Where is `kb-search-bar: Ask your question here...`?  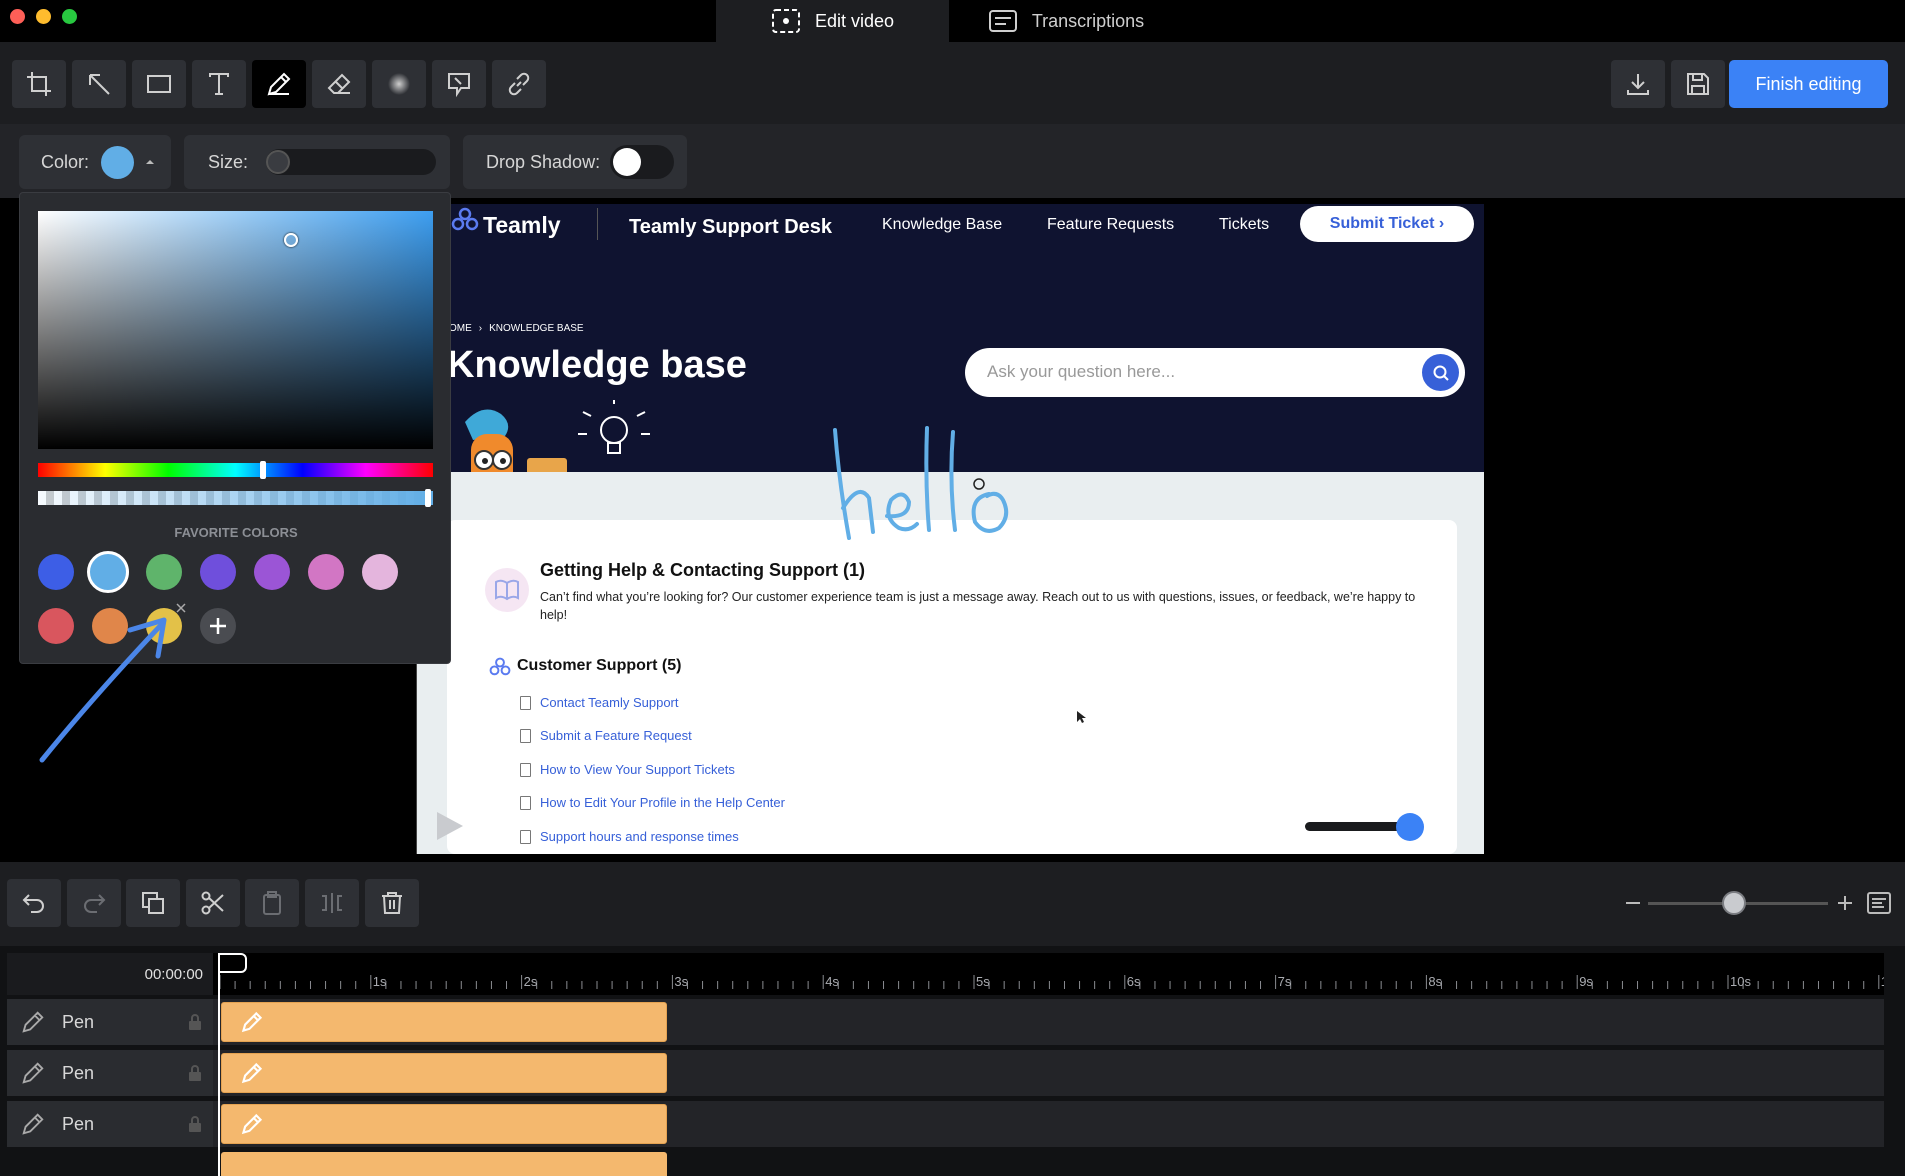
kb-search-bar: Ask your question here... is located at coordinates (1215, 372).